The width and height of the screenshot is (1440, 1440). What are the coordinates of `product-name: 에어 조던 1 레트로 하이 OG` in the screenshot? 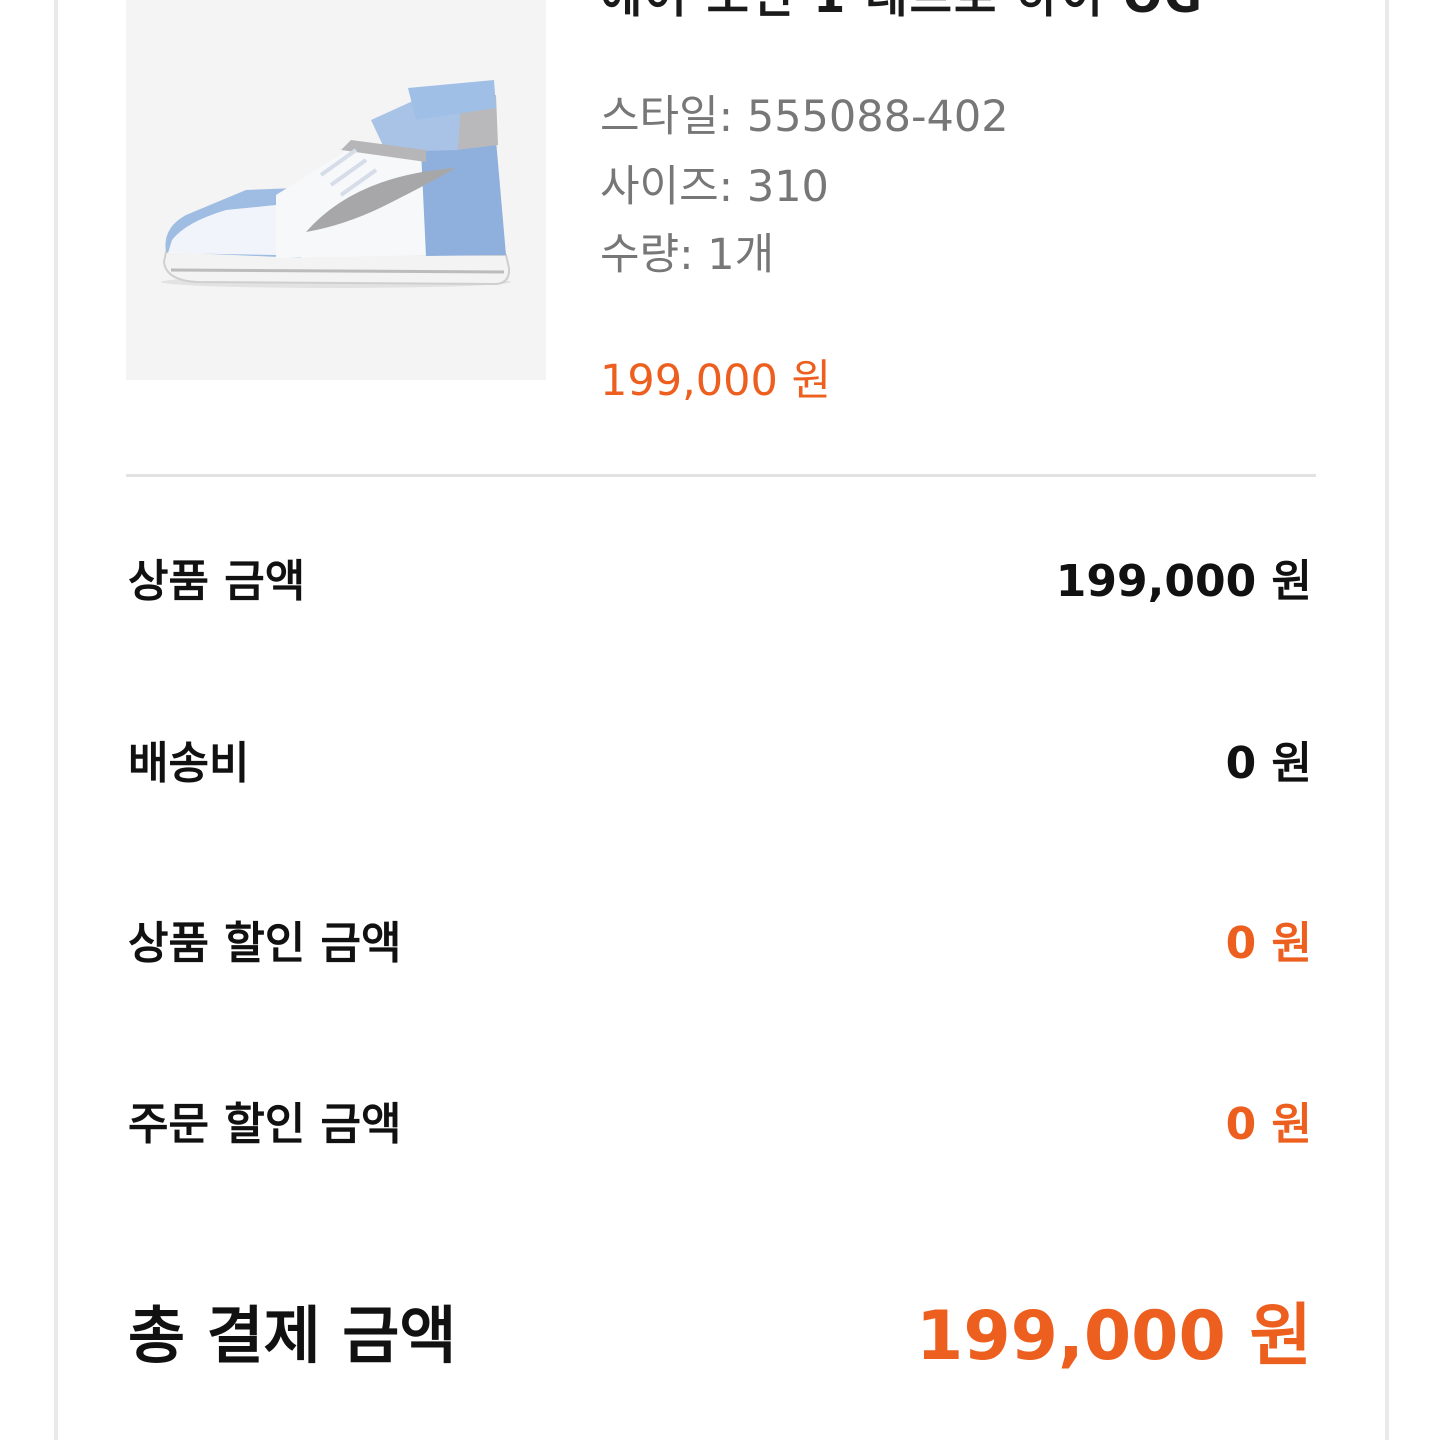 It's located at (902, 13).